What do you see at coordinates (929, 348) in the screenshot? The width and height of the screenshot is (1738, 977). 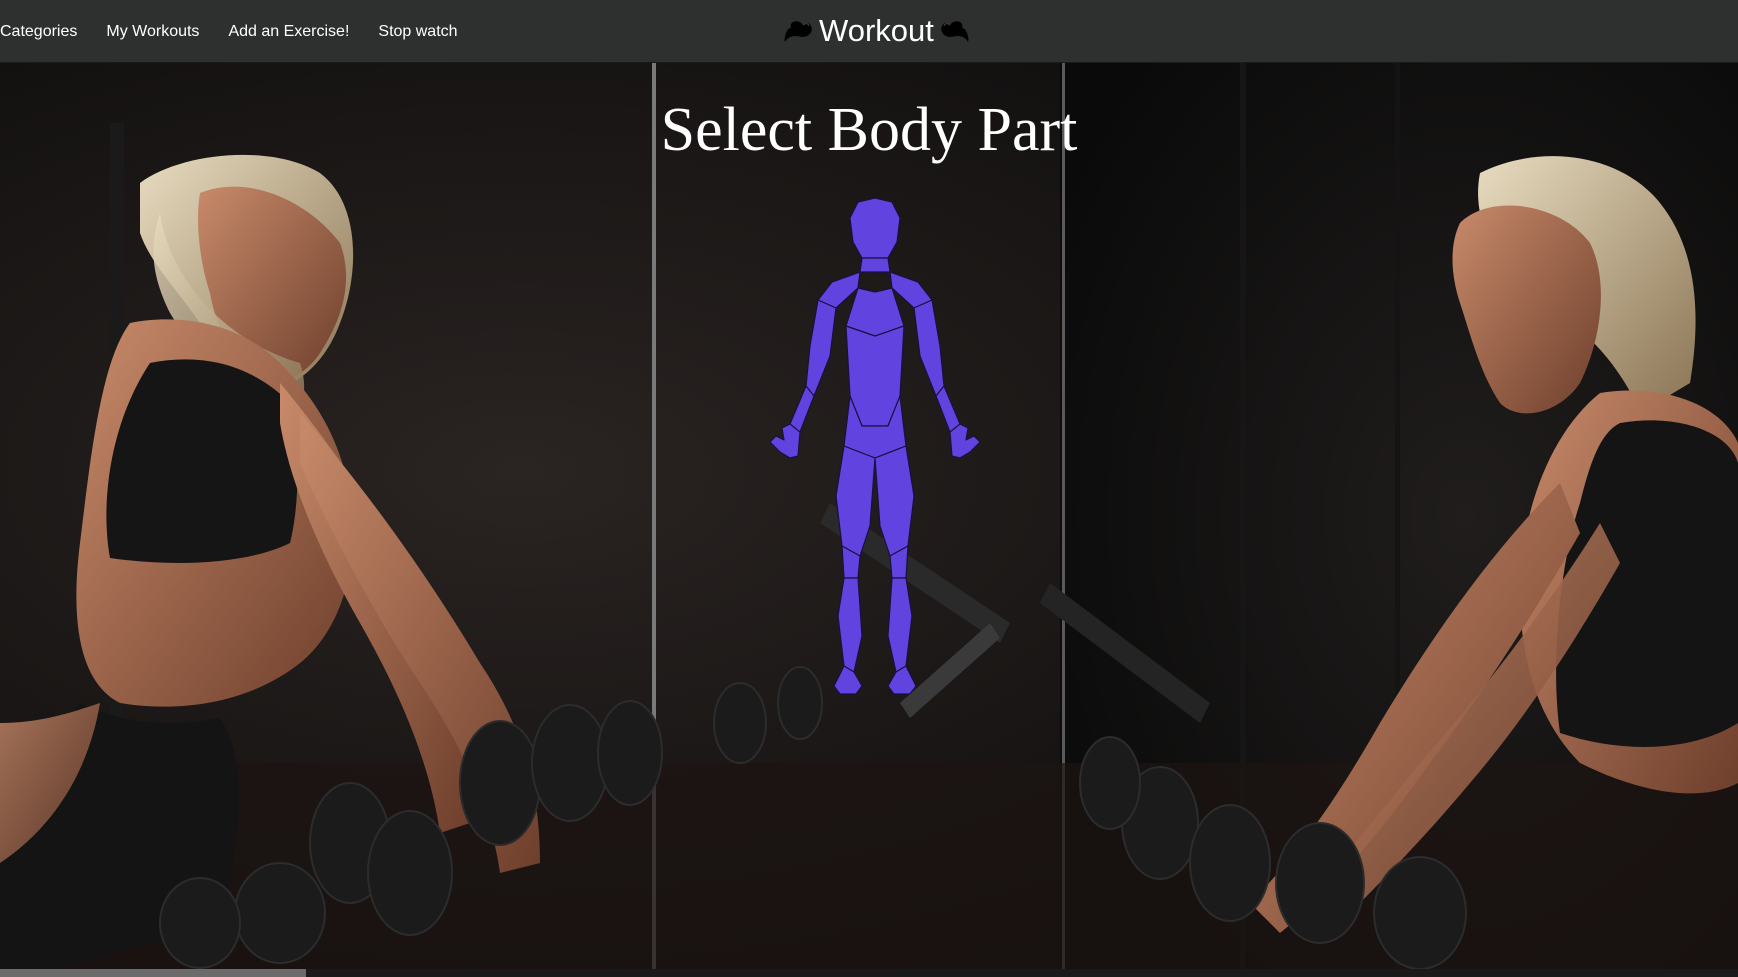 I see `right-upper-arm-part` at bounding box center [929, 348].